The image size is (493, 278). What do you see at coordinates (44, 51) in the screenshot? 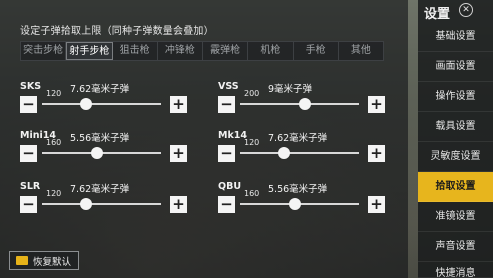
I see `tab-assault-rifle: 突击步枪` at bounding box center [44, 51].